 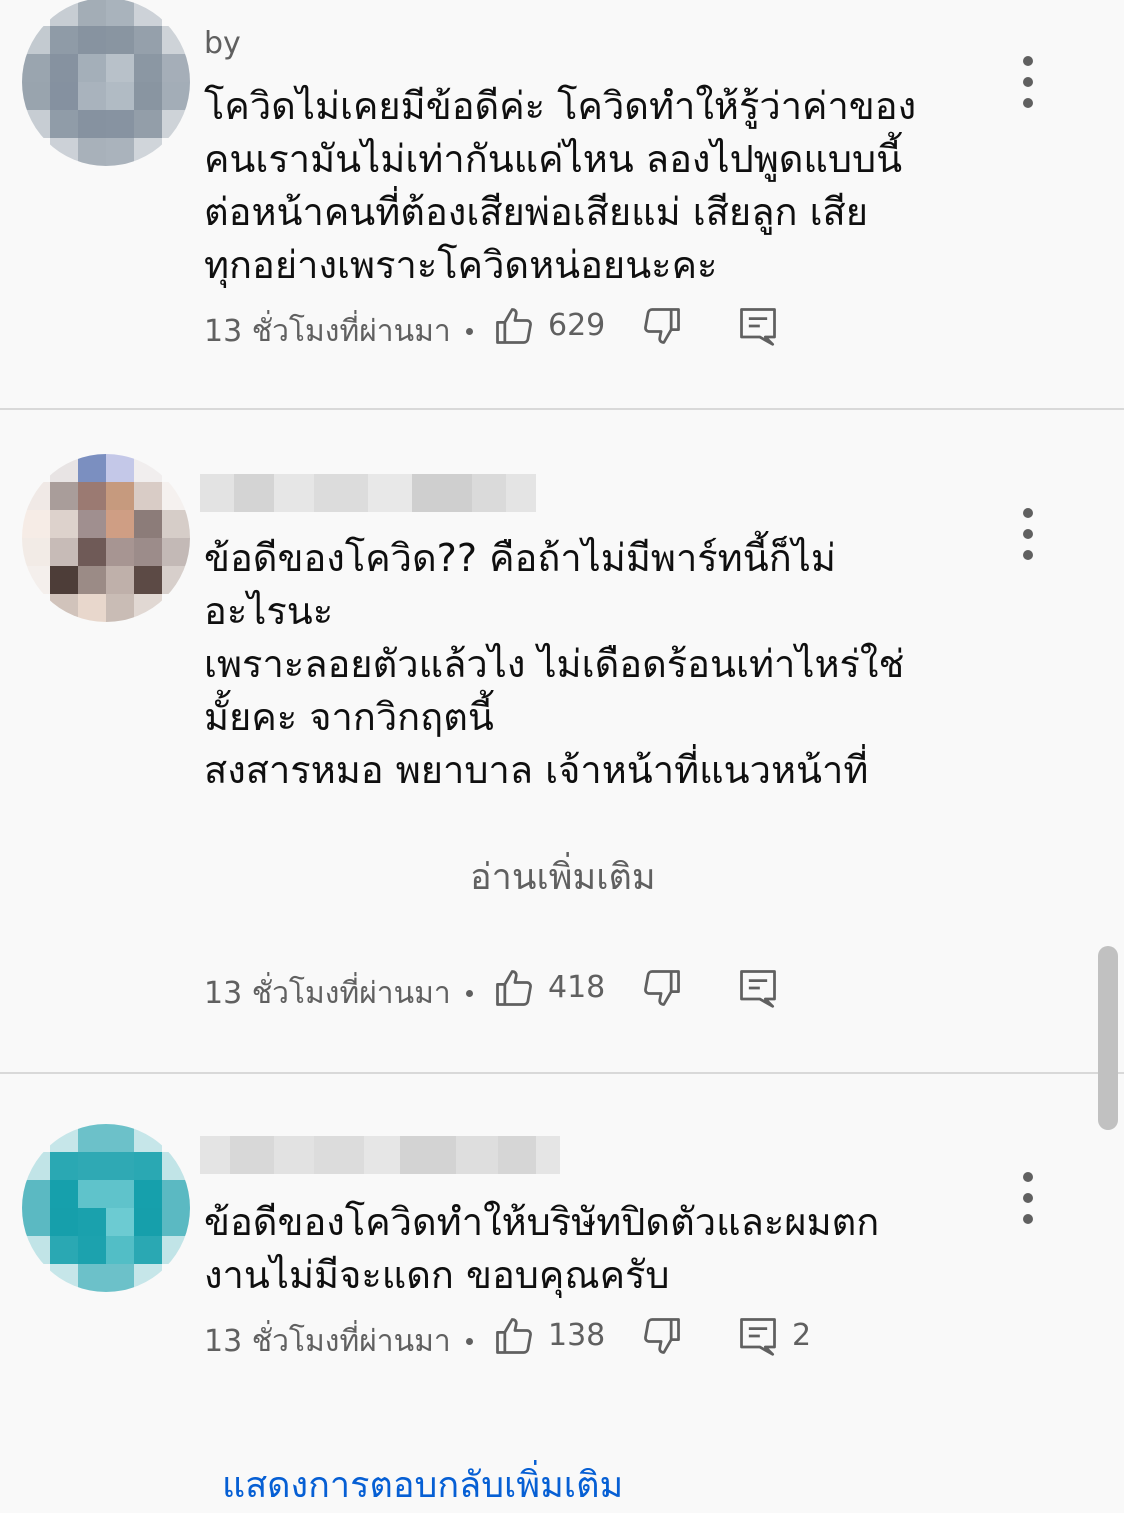 I want to click on comment-author: by, so click(x=222, y=43).